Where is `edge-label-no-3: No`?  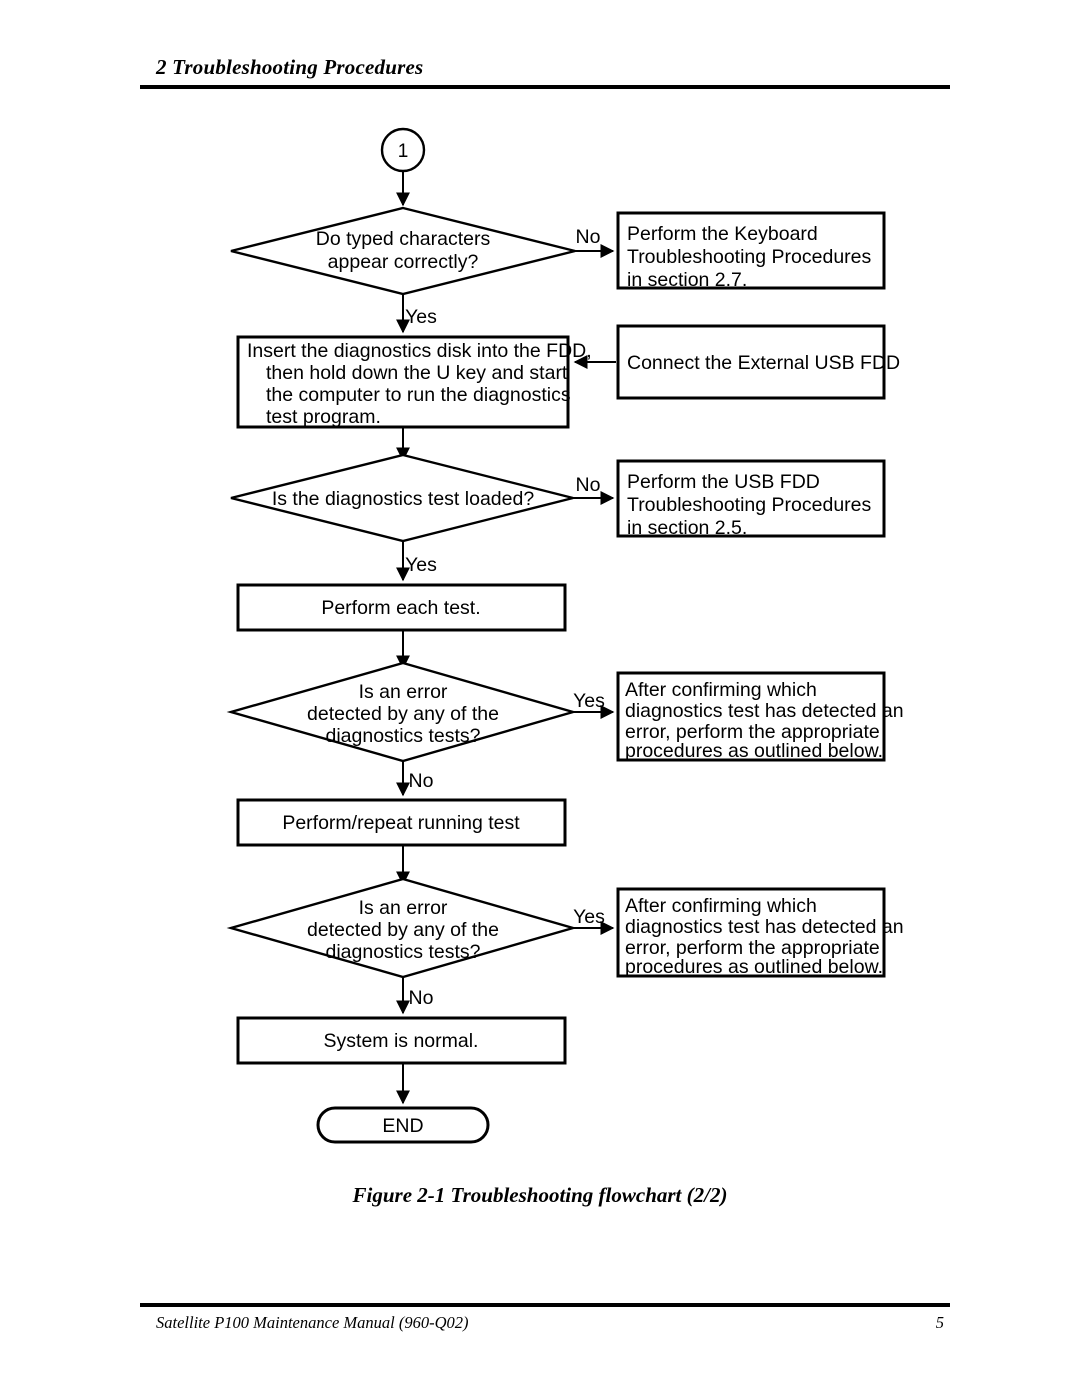 edge-label-no-3: No is located at coordinates (421, 781).